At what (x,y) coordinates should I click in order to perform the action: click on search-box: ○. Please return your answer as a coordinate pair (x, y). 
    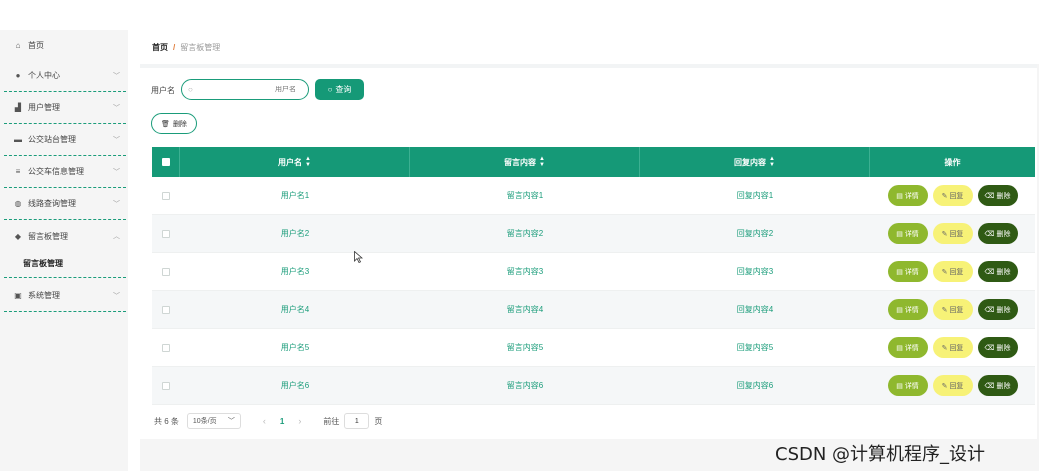
    Looking at the image, I should click on (245, 89).